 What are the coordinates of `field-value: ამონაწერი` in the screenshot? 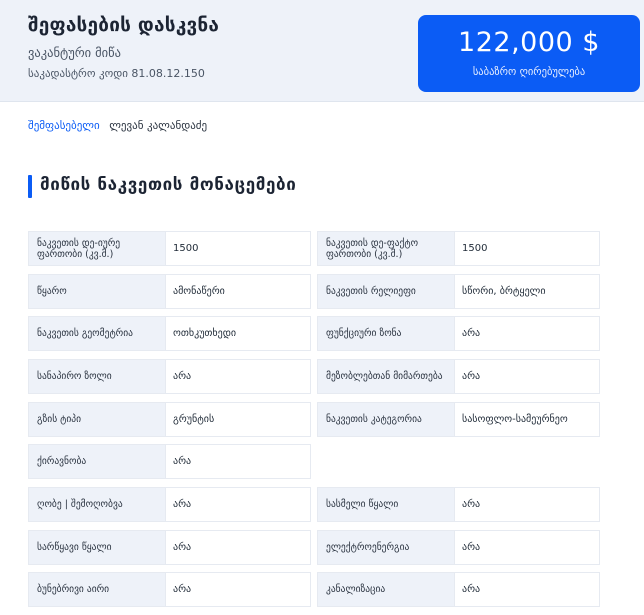 It's located at (238, 291).